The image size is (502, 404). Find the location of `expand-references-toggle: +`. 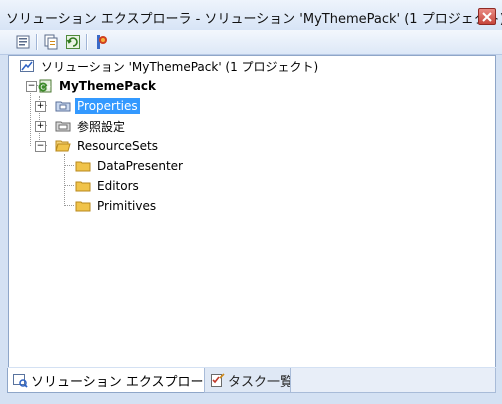

expand-references-toggle: + is located at coordinates (40, 126).